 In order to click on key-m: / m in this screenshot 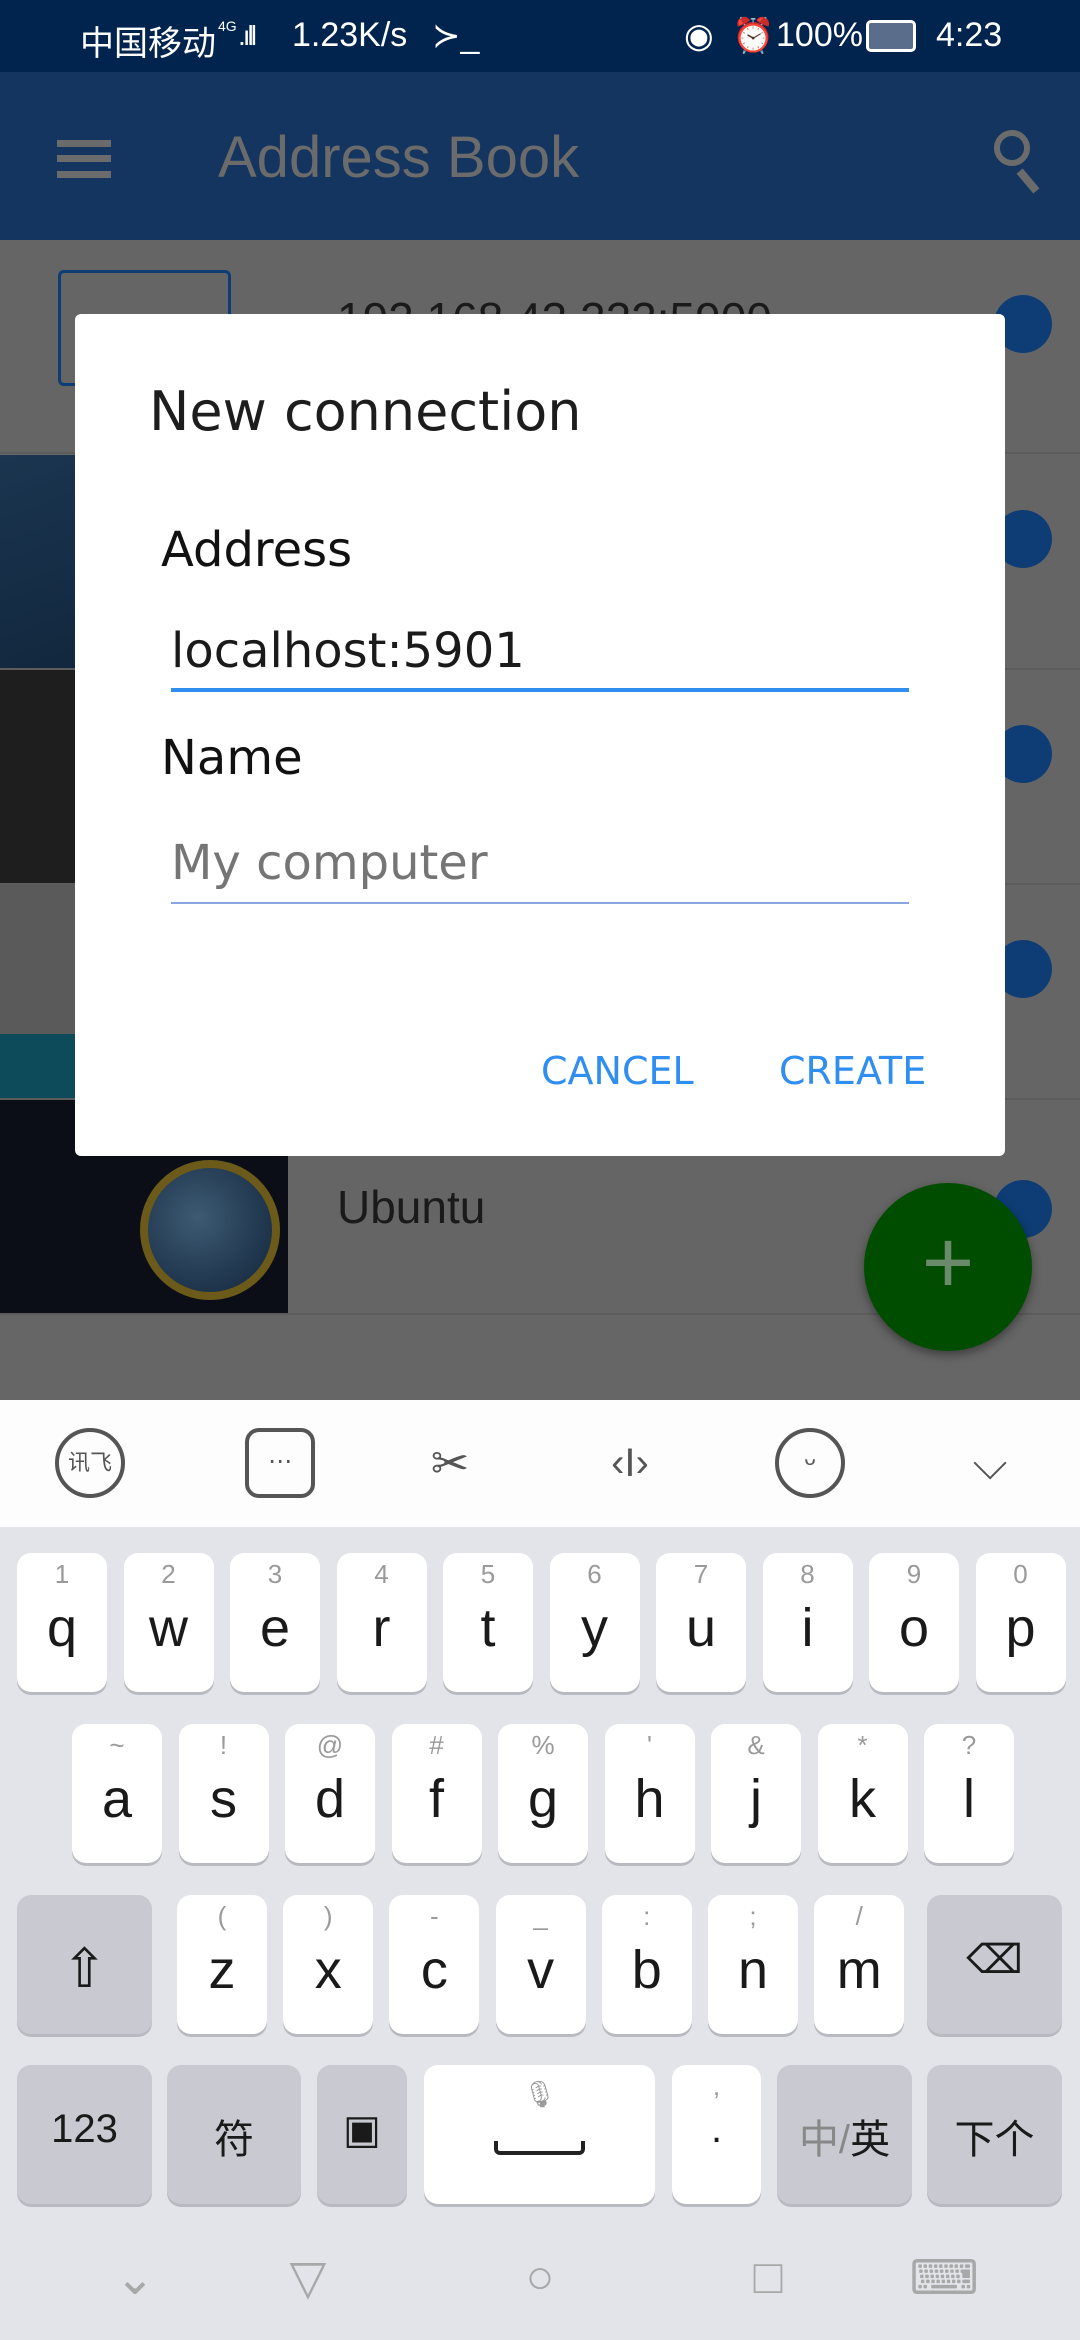, I will do `click(859, 1964)`.